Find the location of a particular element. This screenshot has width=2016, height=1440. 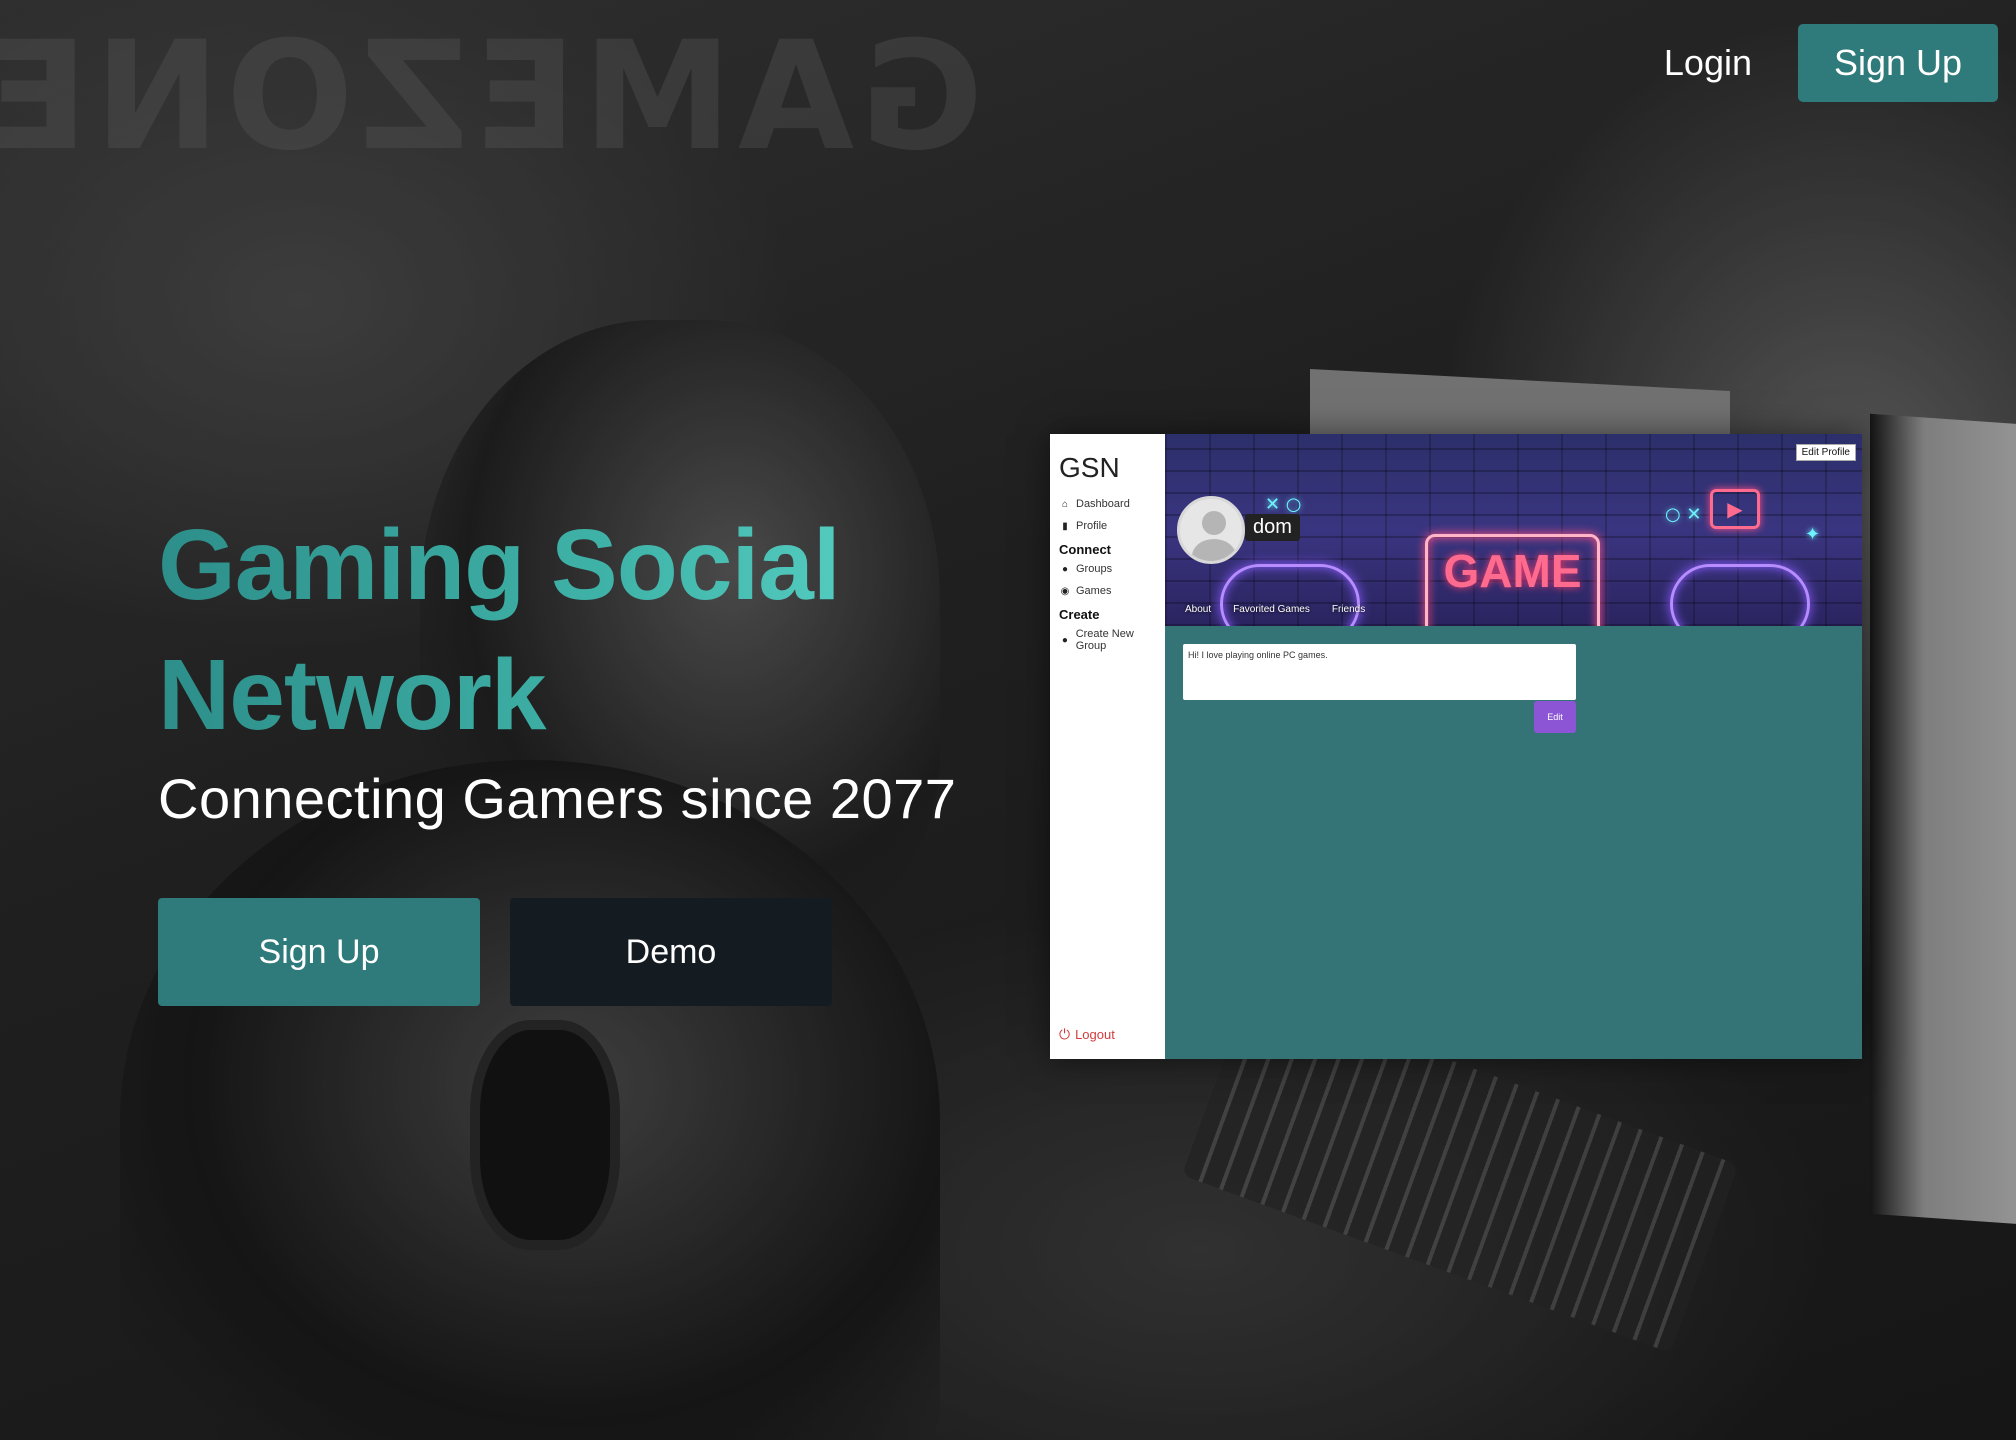

id-card-icon: ▮ is located at coordinates (1065, 526).